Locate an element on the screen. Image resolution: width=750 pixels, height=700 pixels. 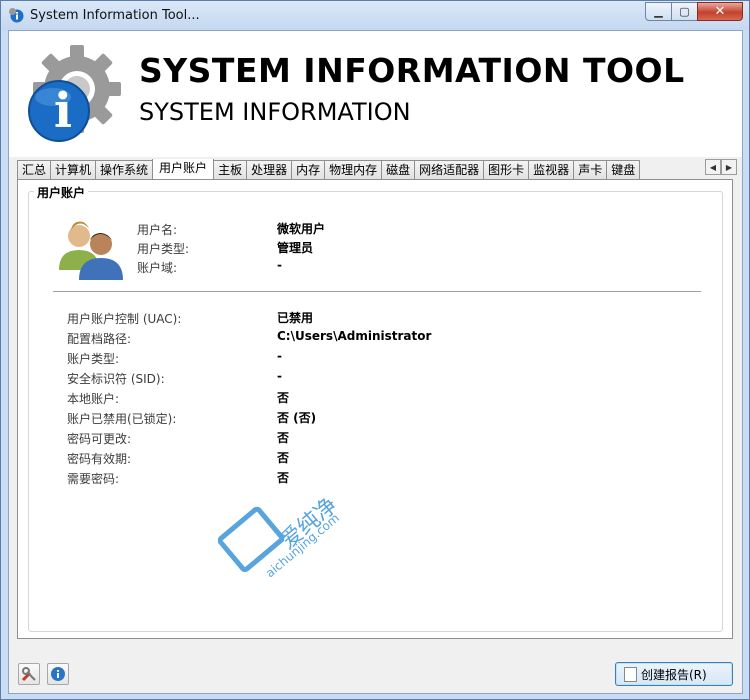
property-value: C:\Users\Administrator is located at coordinates (354, 336).